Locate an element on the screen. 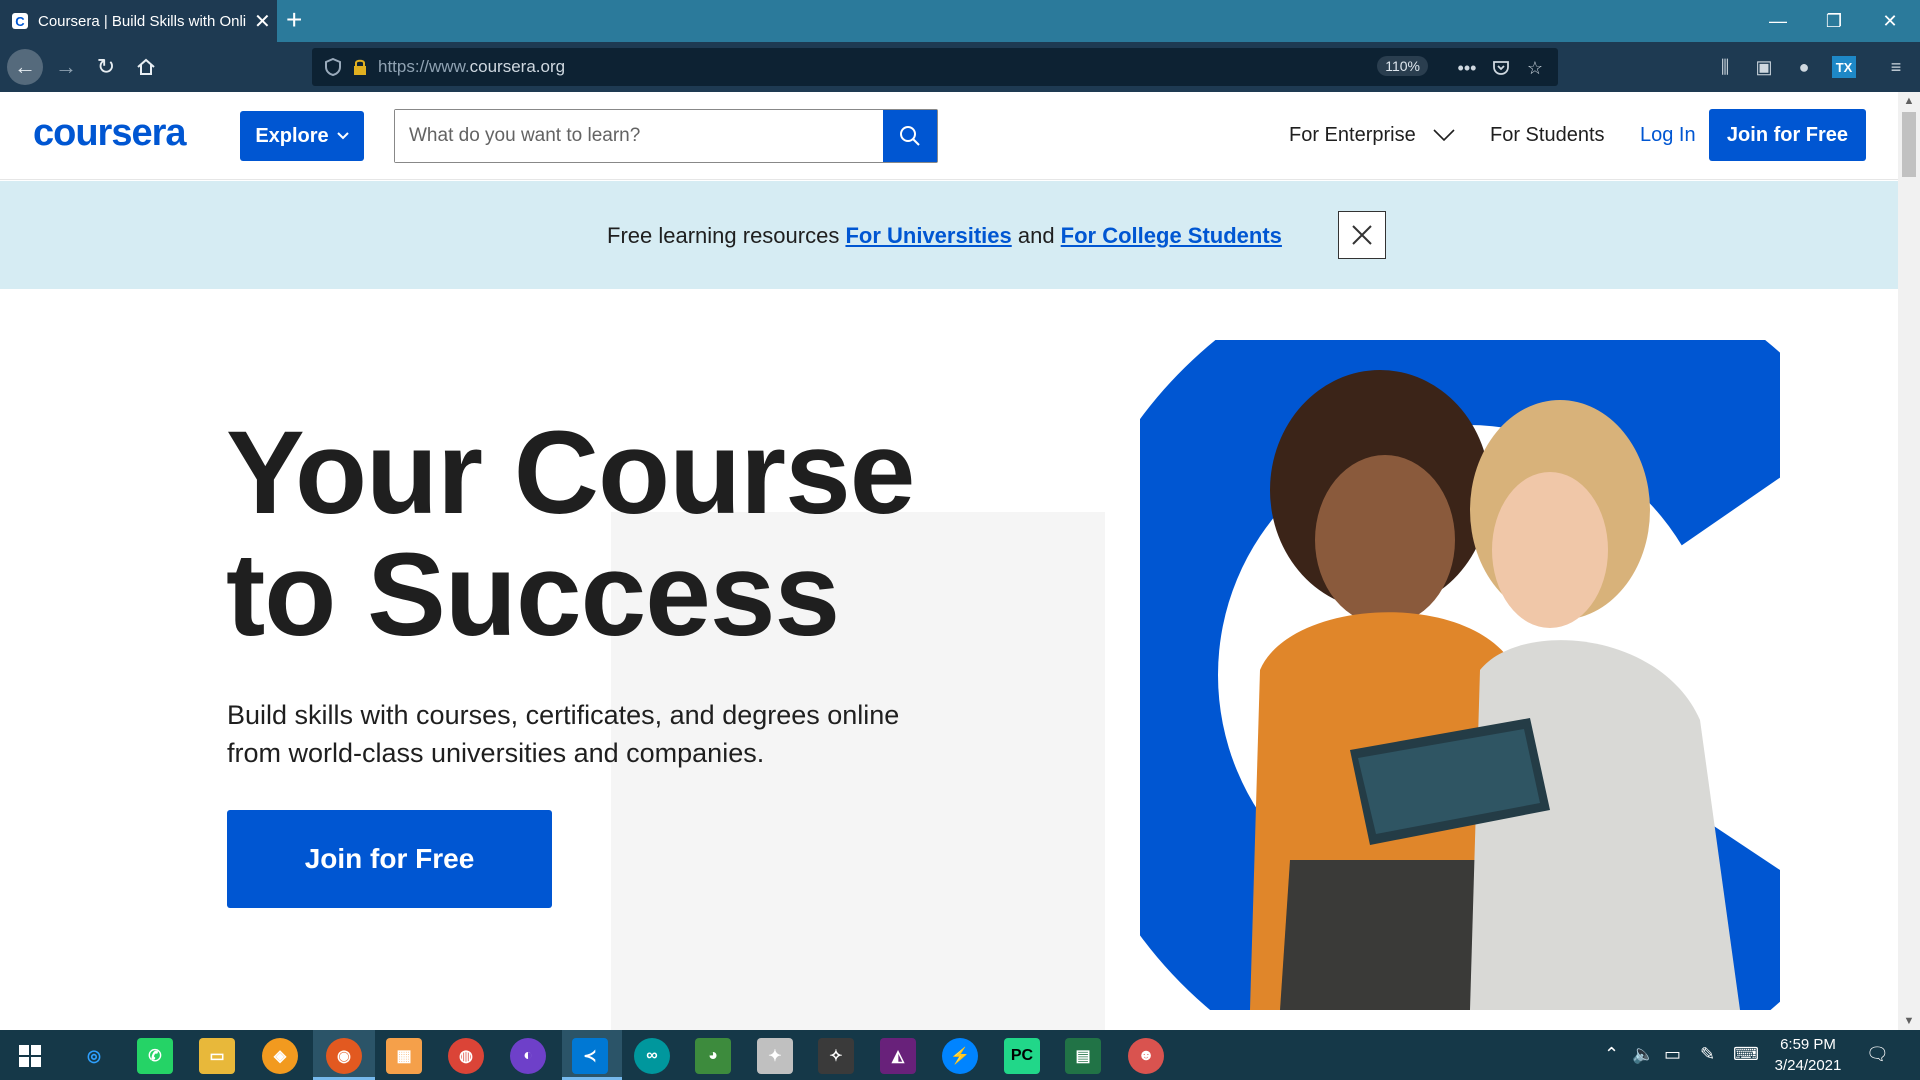 Image resolution: width=1920 pixels, height=1080 pixels. banner-close-button is located at coordinates (1362, 235).